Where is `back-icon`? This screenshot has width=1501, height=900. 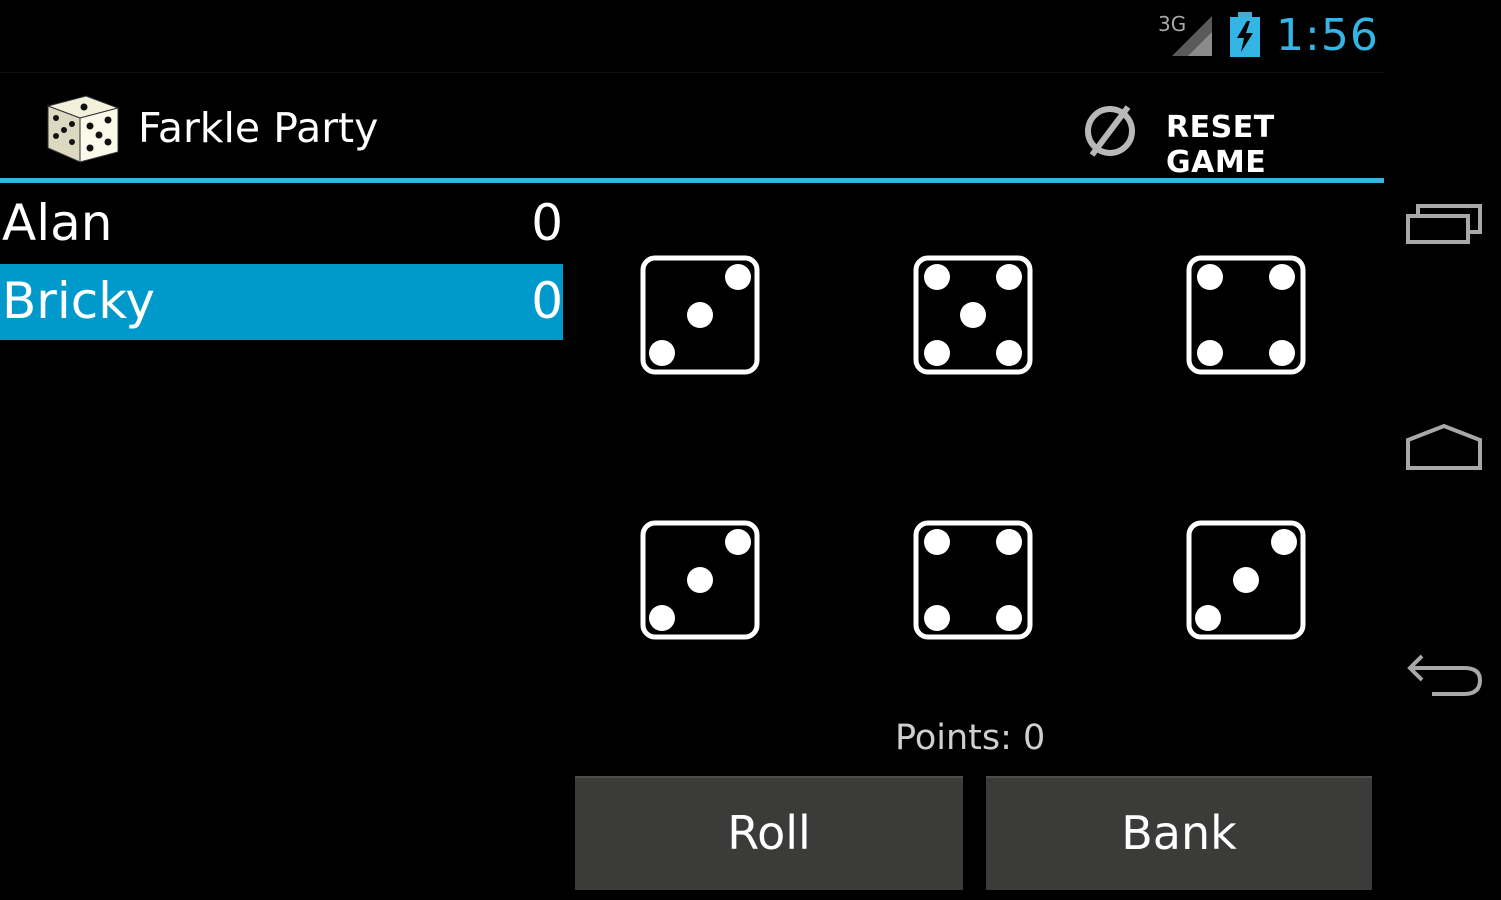
back-icon is located at coordinates (1444, 675).